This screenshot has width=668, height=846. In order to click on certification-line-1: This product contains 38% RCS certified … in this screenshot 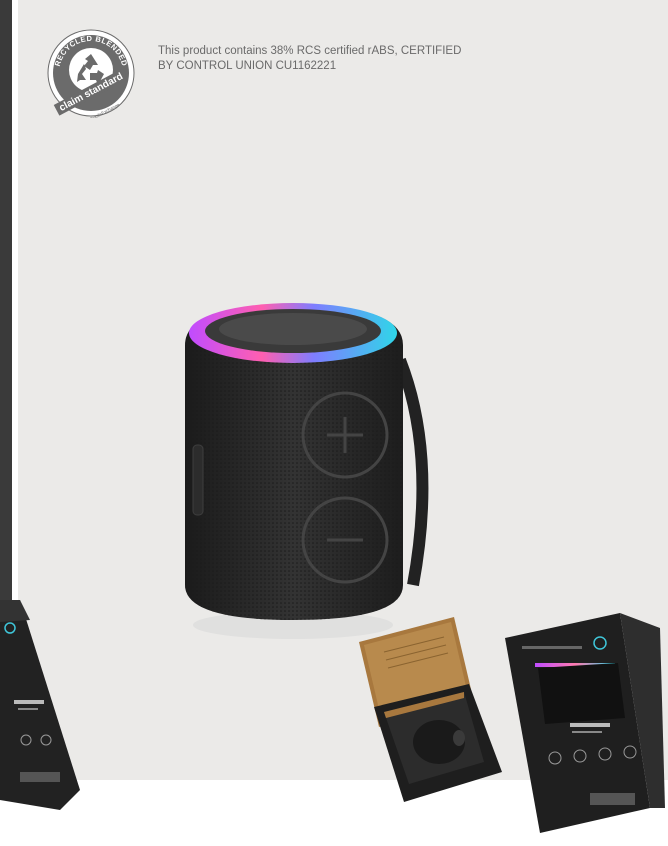, I will do `click(310, 51)`.